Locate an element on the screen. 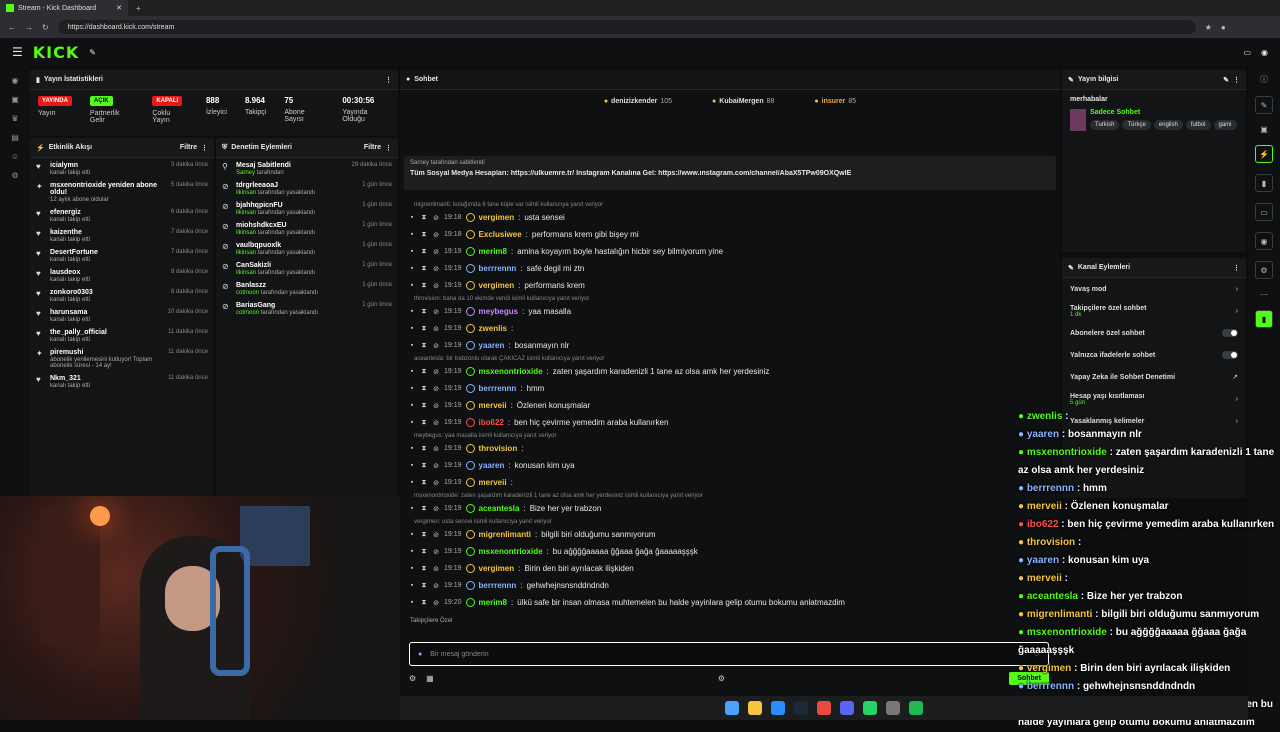 The height and width of the screenshot is (732, 1280). leaderboard-entry: ● KubaiMergen 88 is located at coordinates (743, 101).